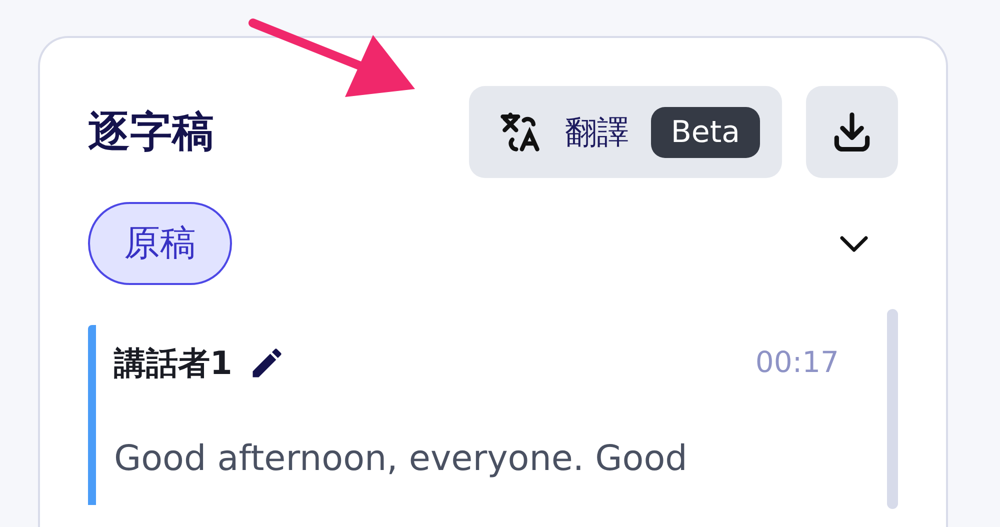 Image resolution: width=1000 pixels, height=527 pixels. I want to click on speaker-name: 講話者1, so click(173, 363).